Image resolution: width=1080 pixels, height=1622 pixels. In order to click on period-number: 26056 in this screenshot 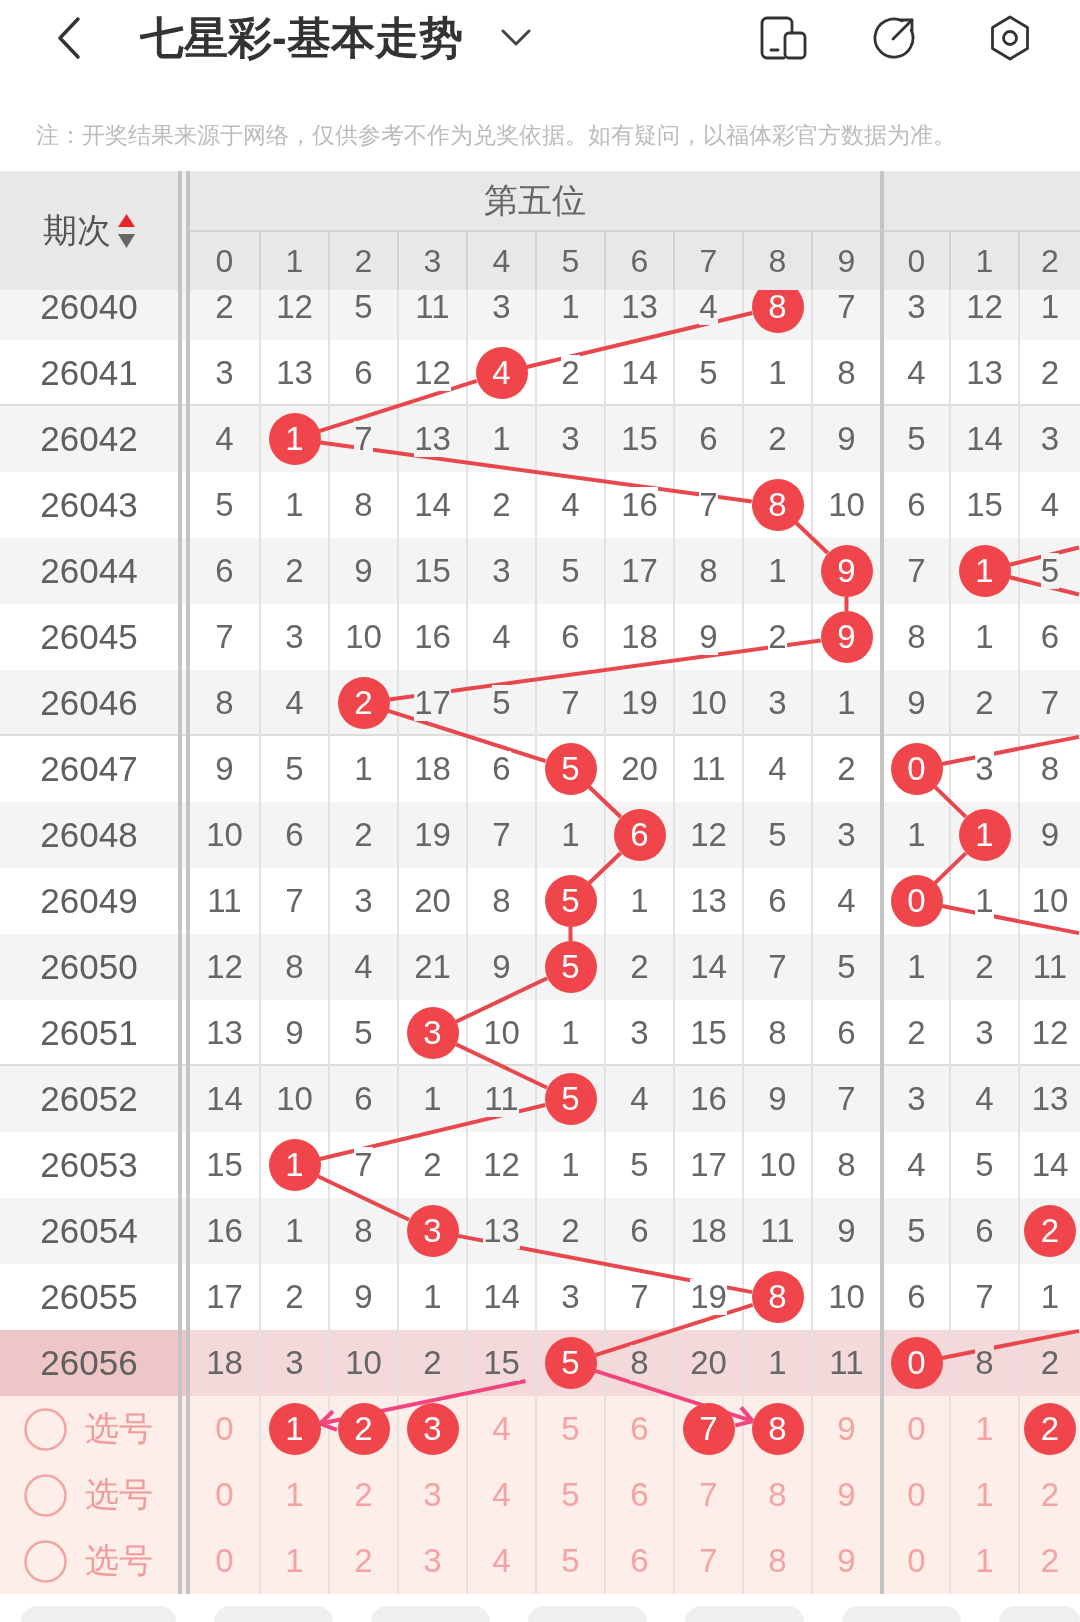, I will do `click(89, 1363)`.